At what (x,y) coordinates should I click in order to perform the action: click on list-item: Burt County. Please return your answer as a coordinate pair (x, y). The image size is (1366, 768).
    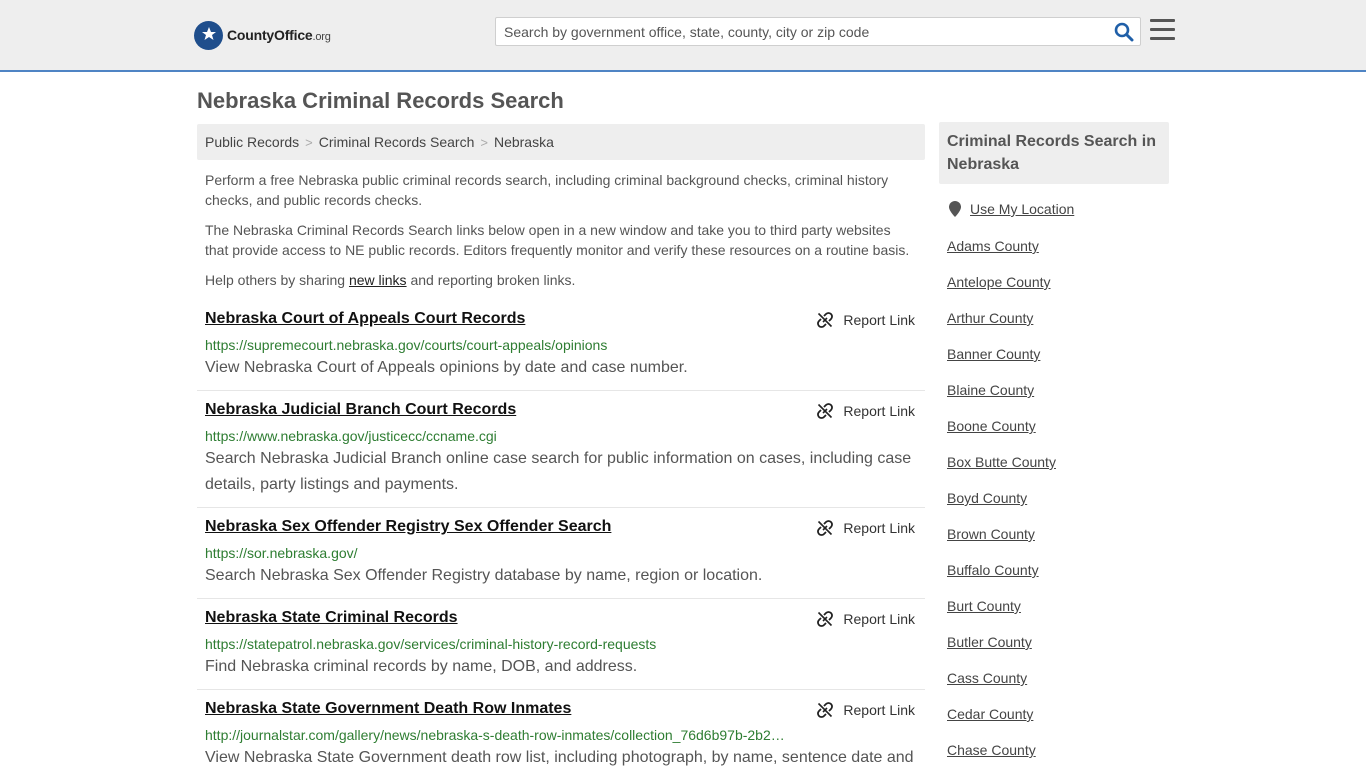
    Looking at the image, I should click on (1001, 614).